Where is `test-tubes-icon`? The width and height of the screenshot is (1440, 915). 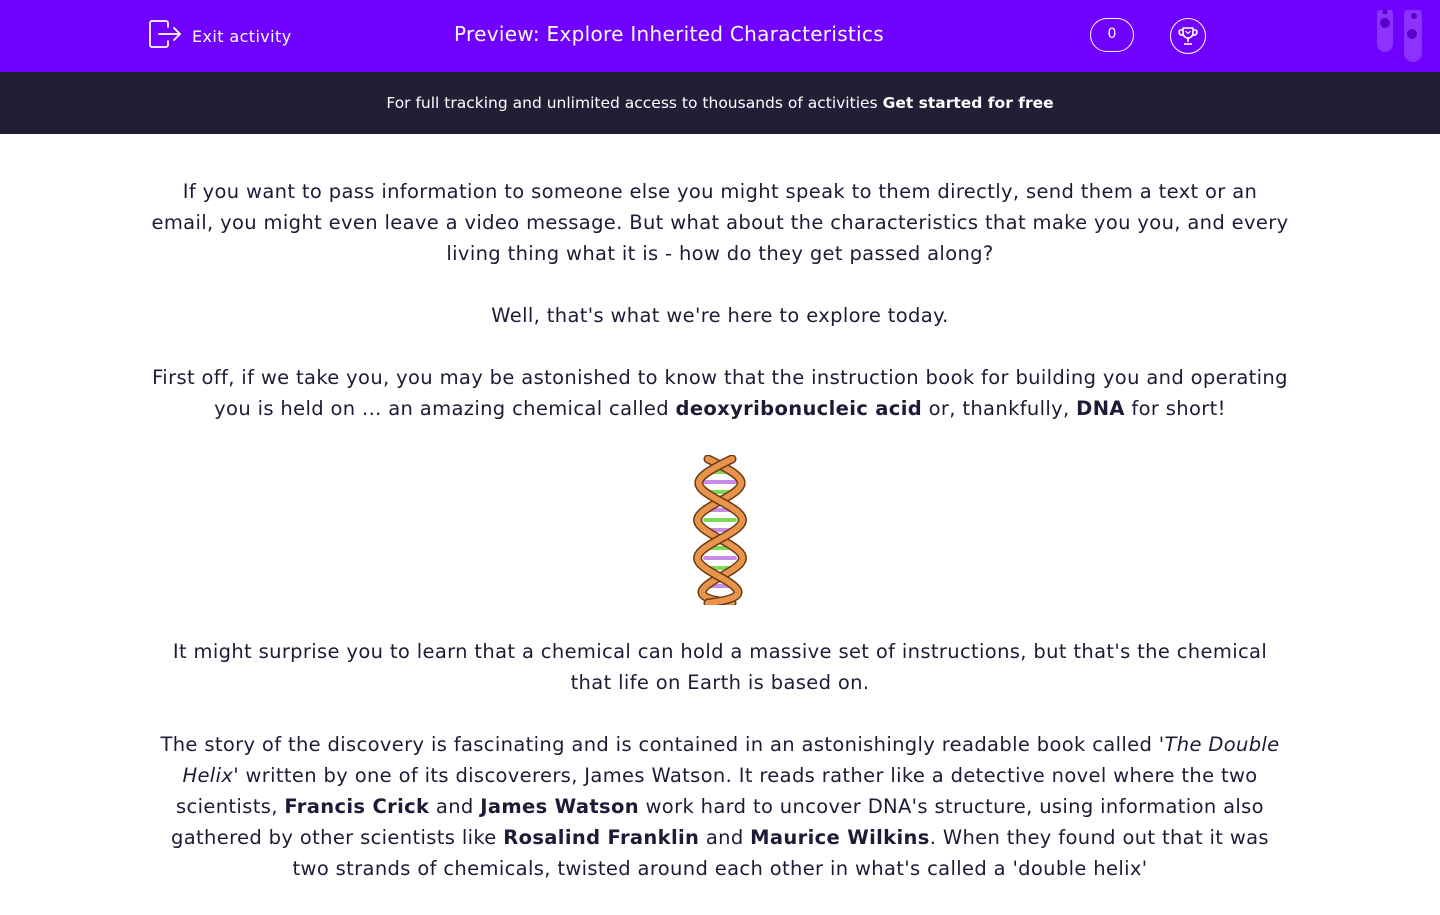 test-tubes-icon is located at coordinates (1401, 35).